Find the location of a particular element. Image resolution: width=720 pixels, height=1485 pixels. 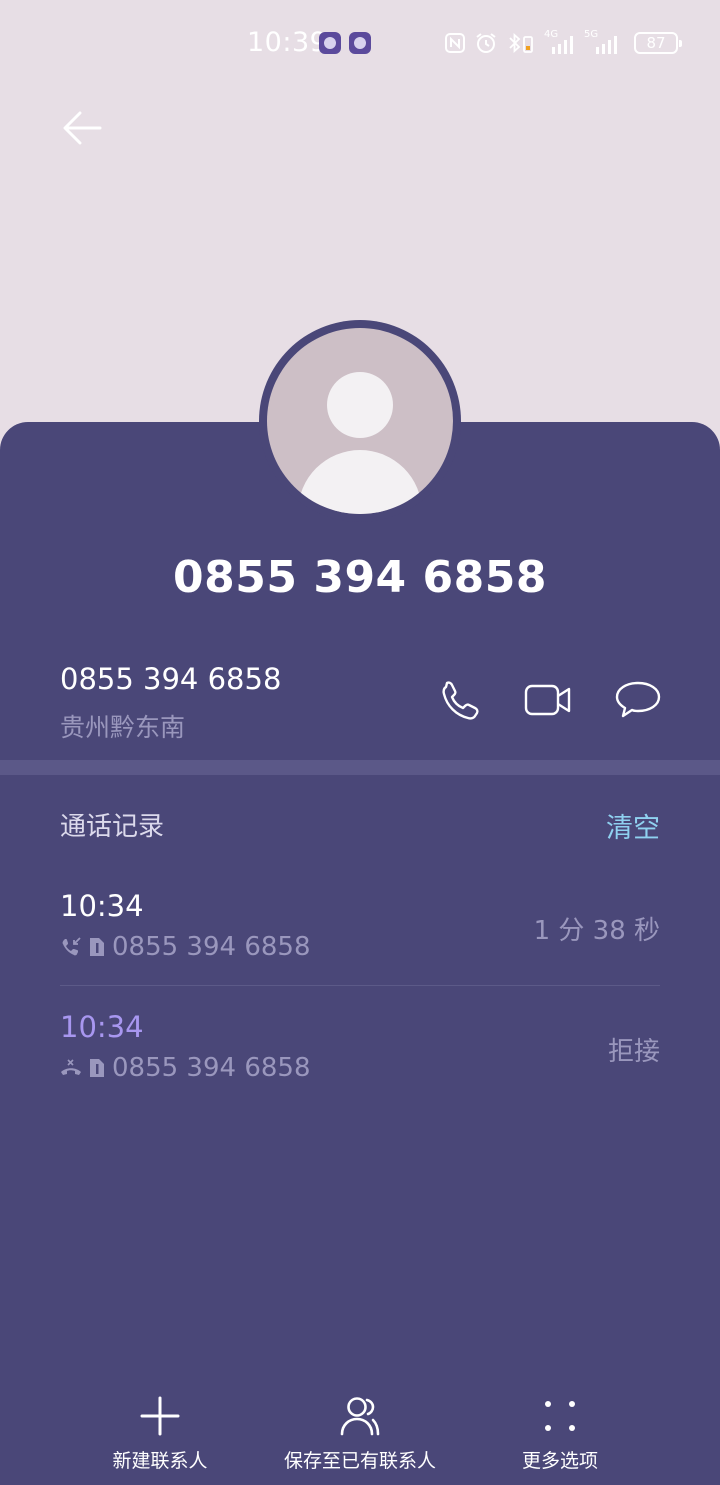

incoming-call-icon is located at coordinates (71, 946).